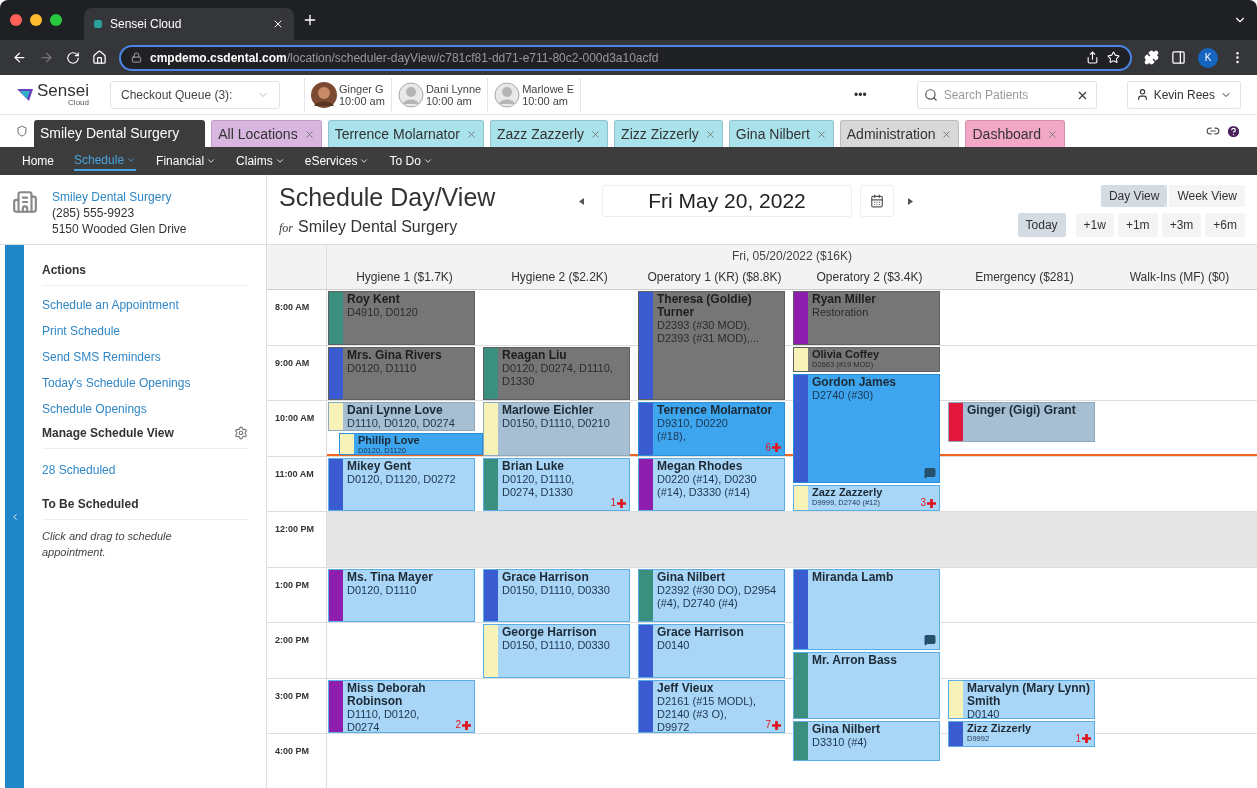 The height and width of the screenshot is (788, 1257). Describe the element at coordinates (401, 417) in the screenshot. I see `appointment-card: Dani Lynne Love D1110, D0120, D0274` at that location.